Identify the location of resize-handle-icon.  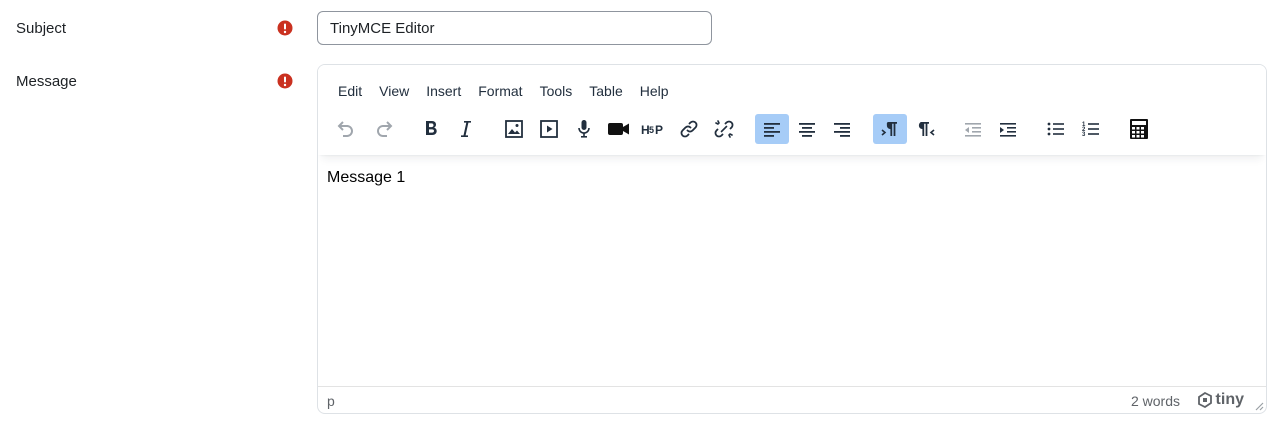
(1259, 406).